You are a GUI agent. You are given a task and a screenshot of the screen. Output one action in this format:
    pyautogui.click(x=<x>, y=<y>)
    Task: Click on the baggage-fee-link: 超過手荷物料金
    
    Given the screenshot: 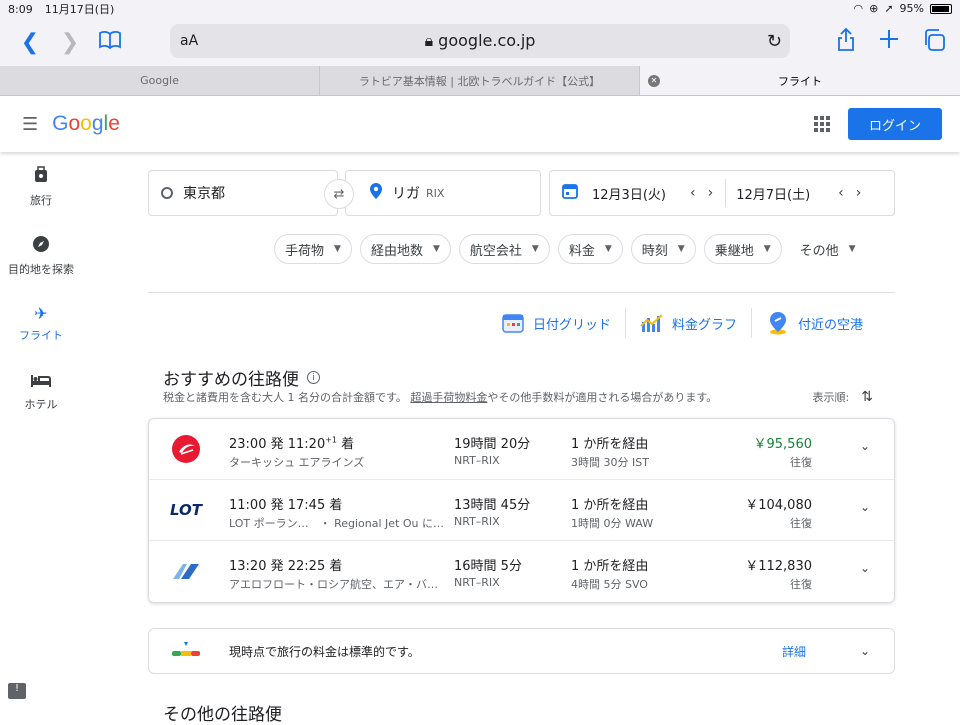 What is the action you would take?
    pyautogui.click(x=448, y=397)
    